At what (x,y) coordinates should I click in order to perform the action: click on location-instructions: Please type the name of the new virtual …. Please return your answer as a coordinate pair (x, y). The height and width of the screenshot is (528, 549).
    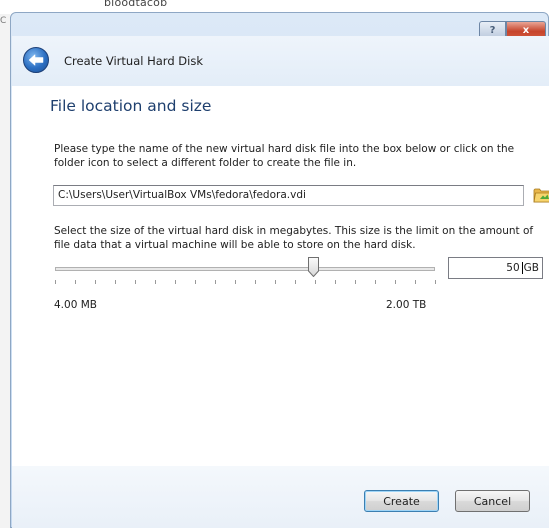
    Looking at the image, I should click on (284, 156).